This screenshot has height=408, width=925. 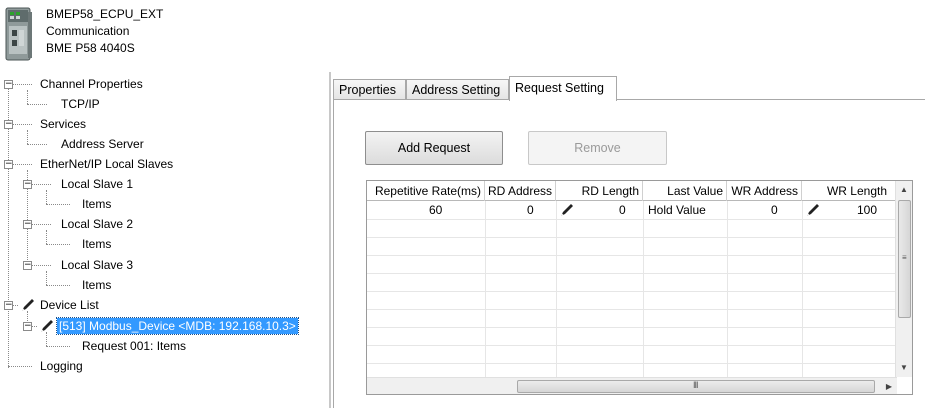 I want to click on module-category: Communication, so click(x=88, y=31).